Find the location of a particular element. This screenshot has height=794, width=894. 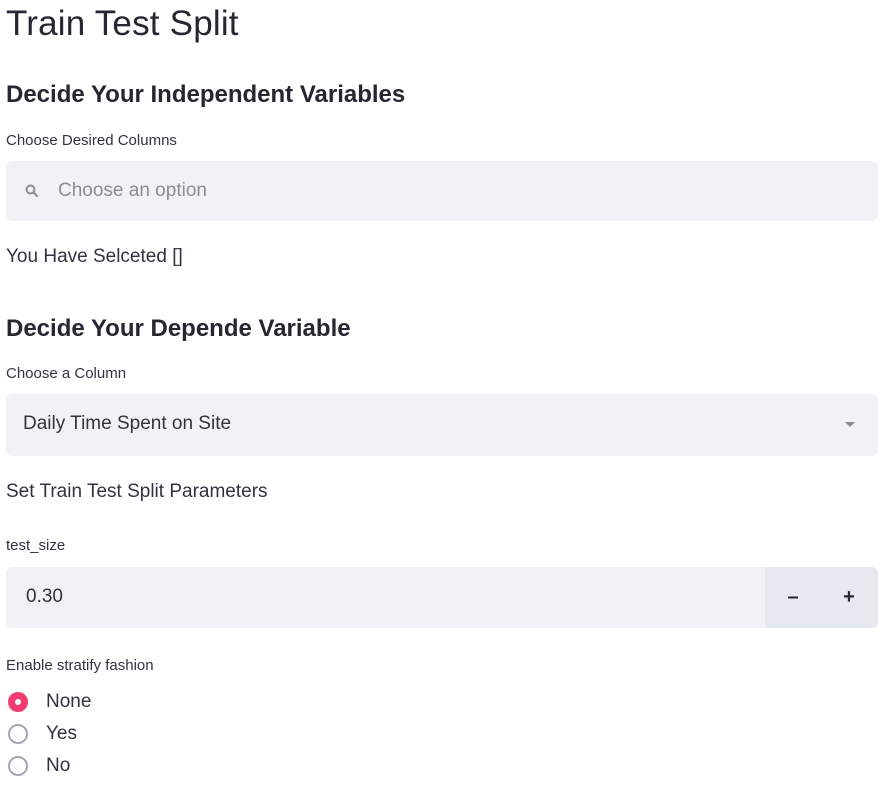

columns-multiselect: Choose an option is located at coordinates (442, 191).